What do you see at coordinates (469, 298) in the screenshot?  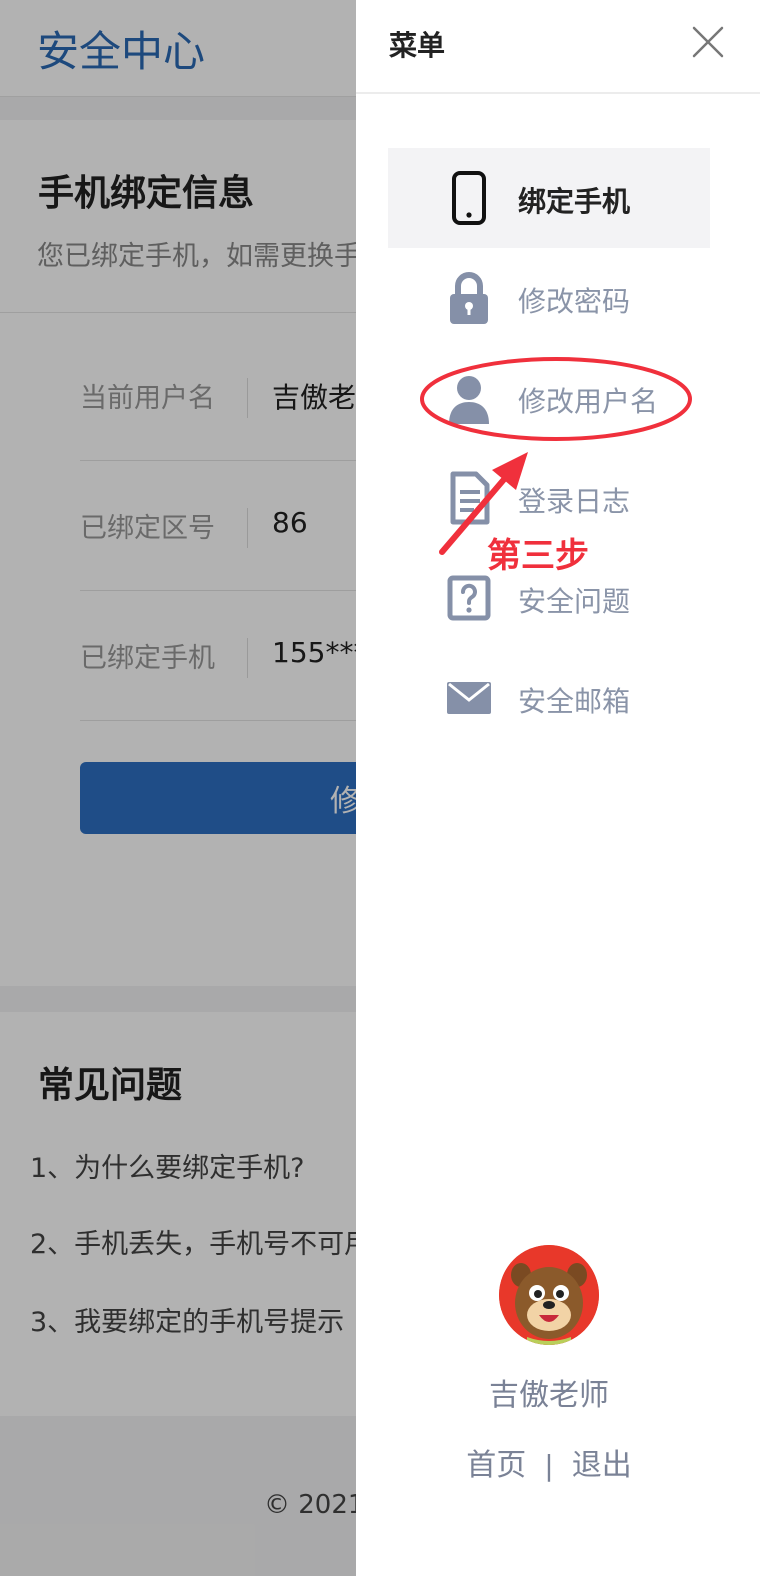 I see `lock-icon` at bounding box center [469, 298].